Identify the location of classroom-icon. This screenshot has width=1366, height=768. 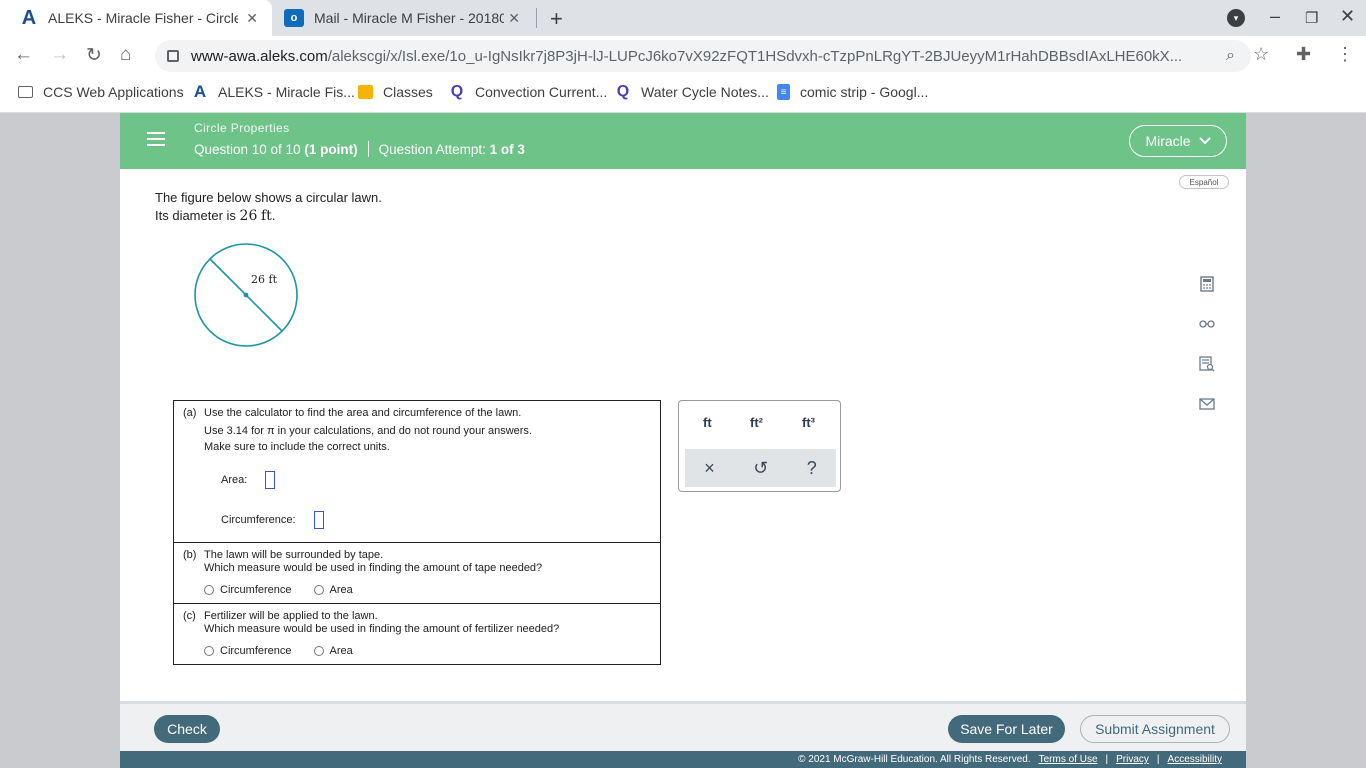
(365, 92).